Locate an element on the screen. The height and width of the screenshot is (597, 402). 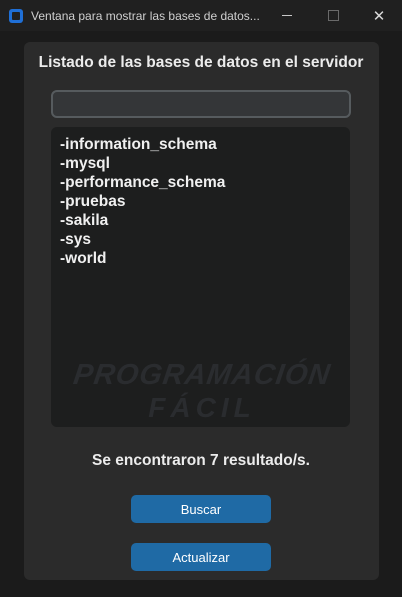
maximize-button is located at coordinates (333, 15).